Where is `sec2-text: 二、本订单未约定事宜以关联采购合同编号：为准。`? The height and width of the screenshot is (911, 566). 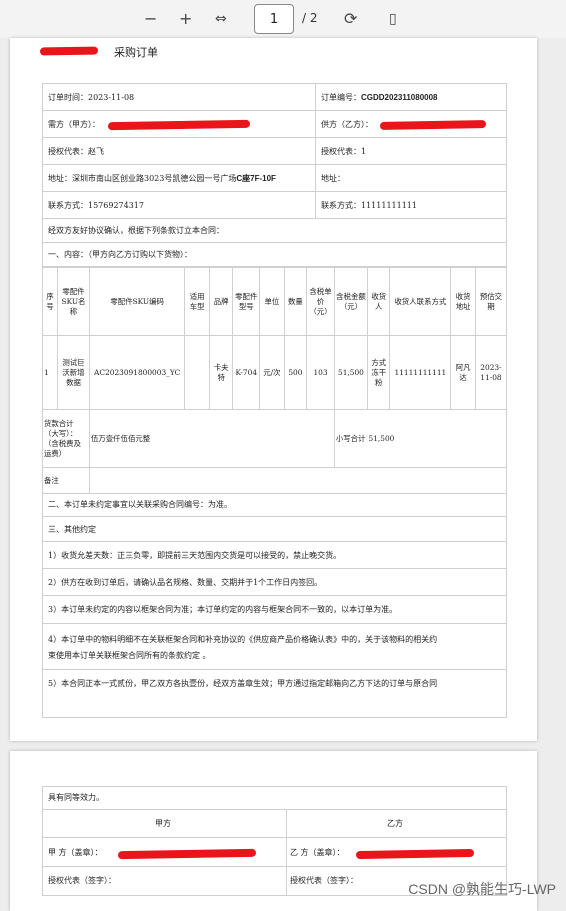 sec2-text: 二、本订单未约定事宜以关联采购合同编号：为准。 is located at coordinates (140, 504).